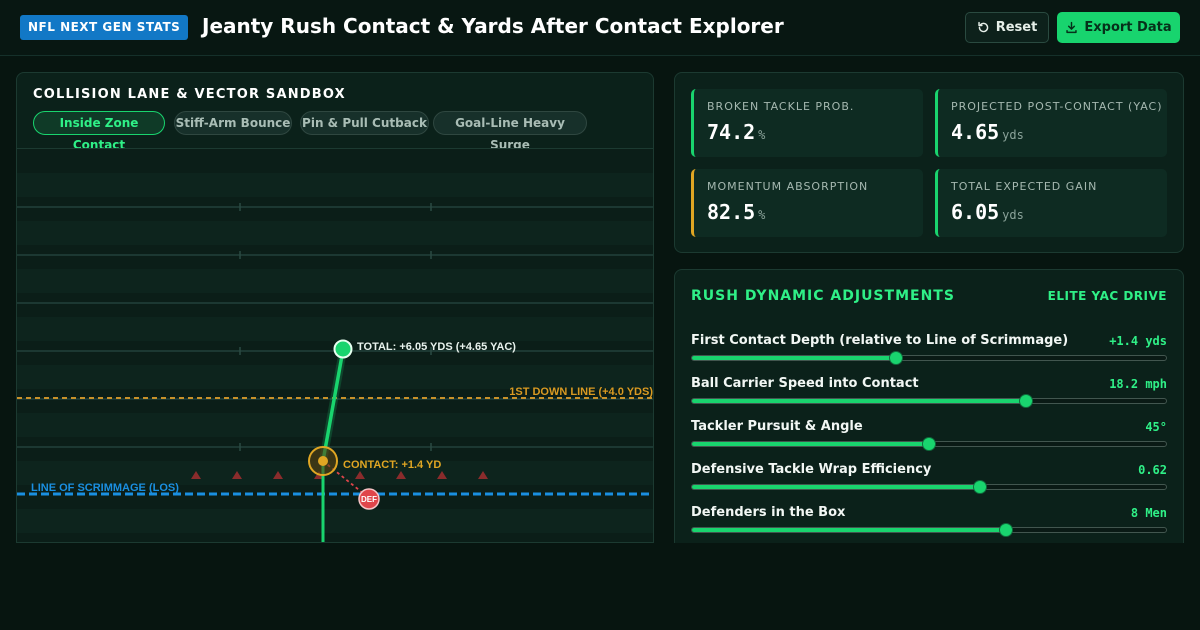  I want to click on slider-label: Defenders in the Box, so click(768, 512).